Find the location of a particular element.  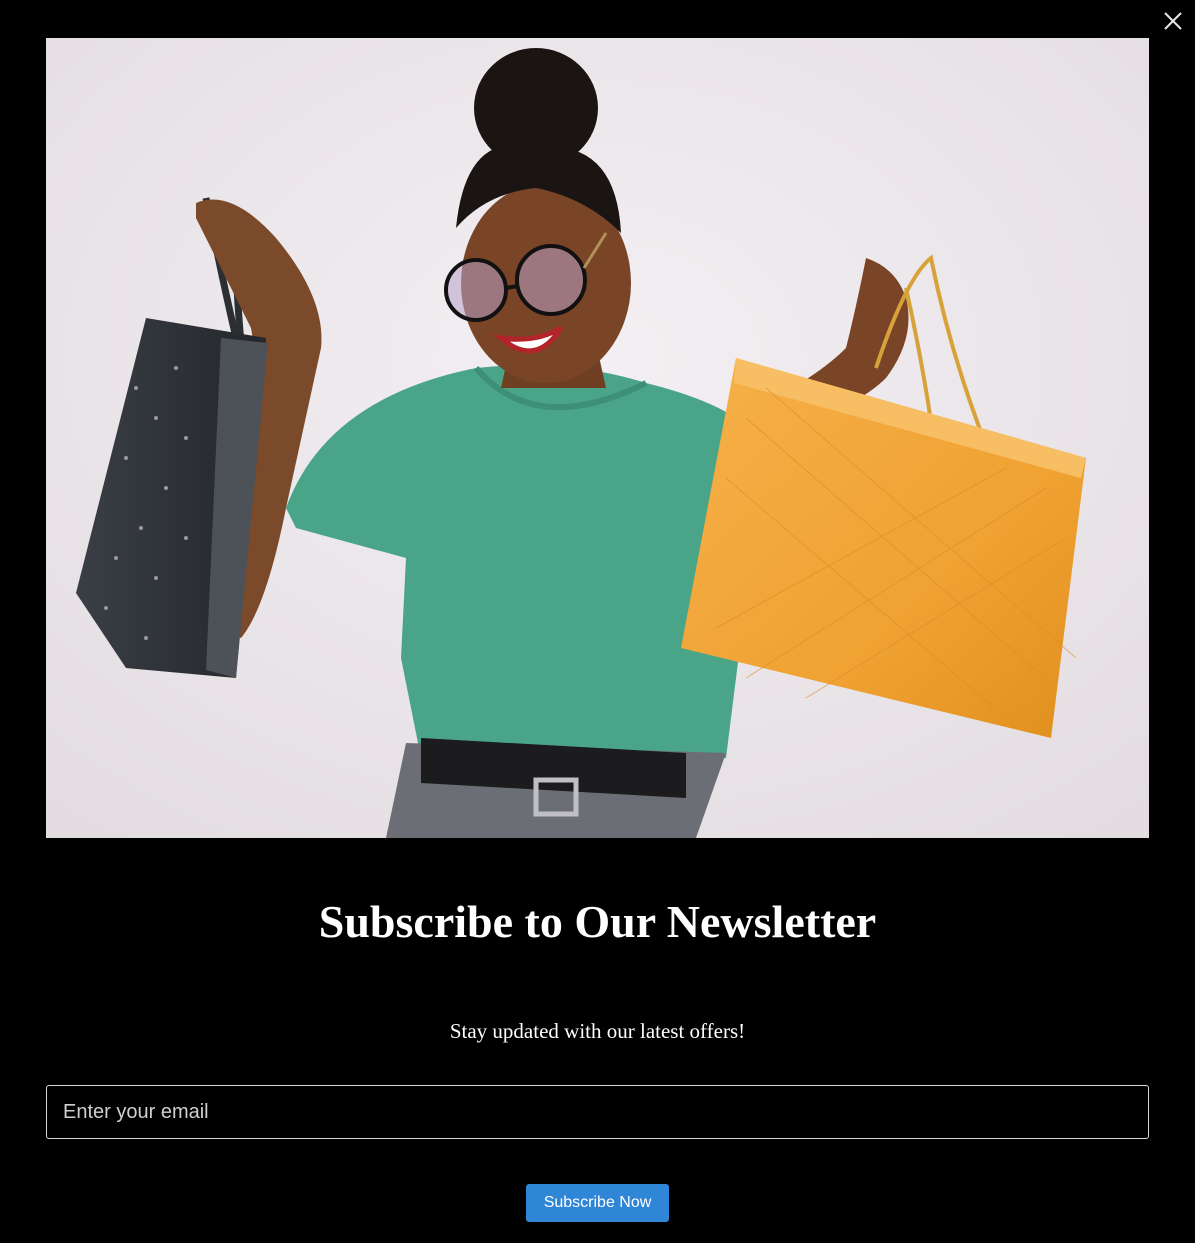

subscribe-button: Subscribe Now is located at coordinates (597, 1203).